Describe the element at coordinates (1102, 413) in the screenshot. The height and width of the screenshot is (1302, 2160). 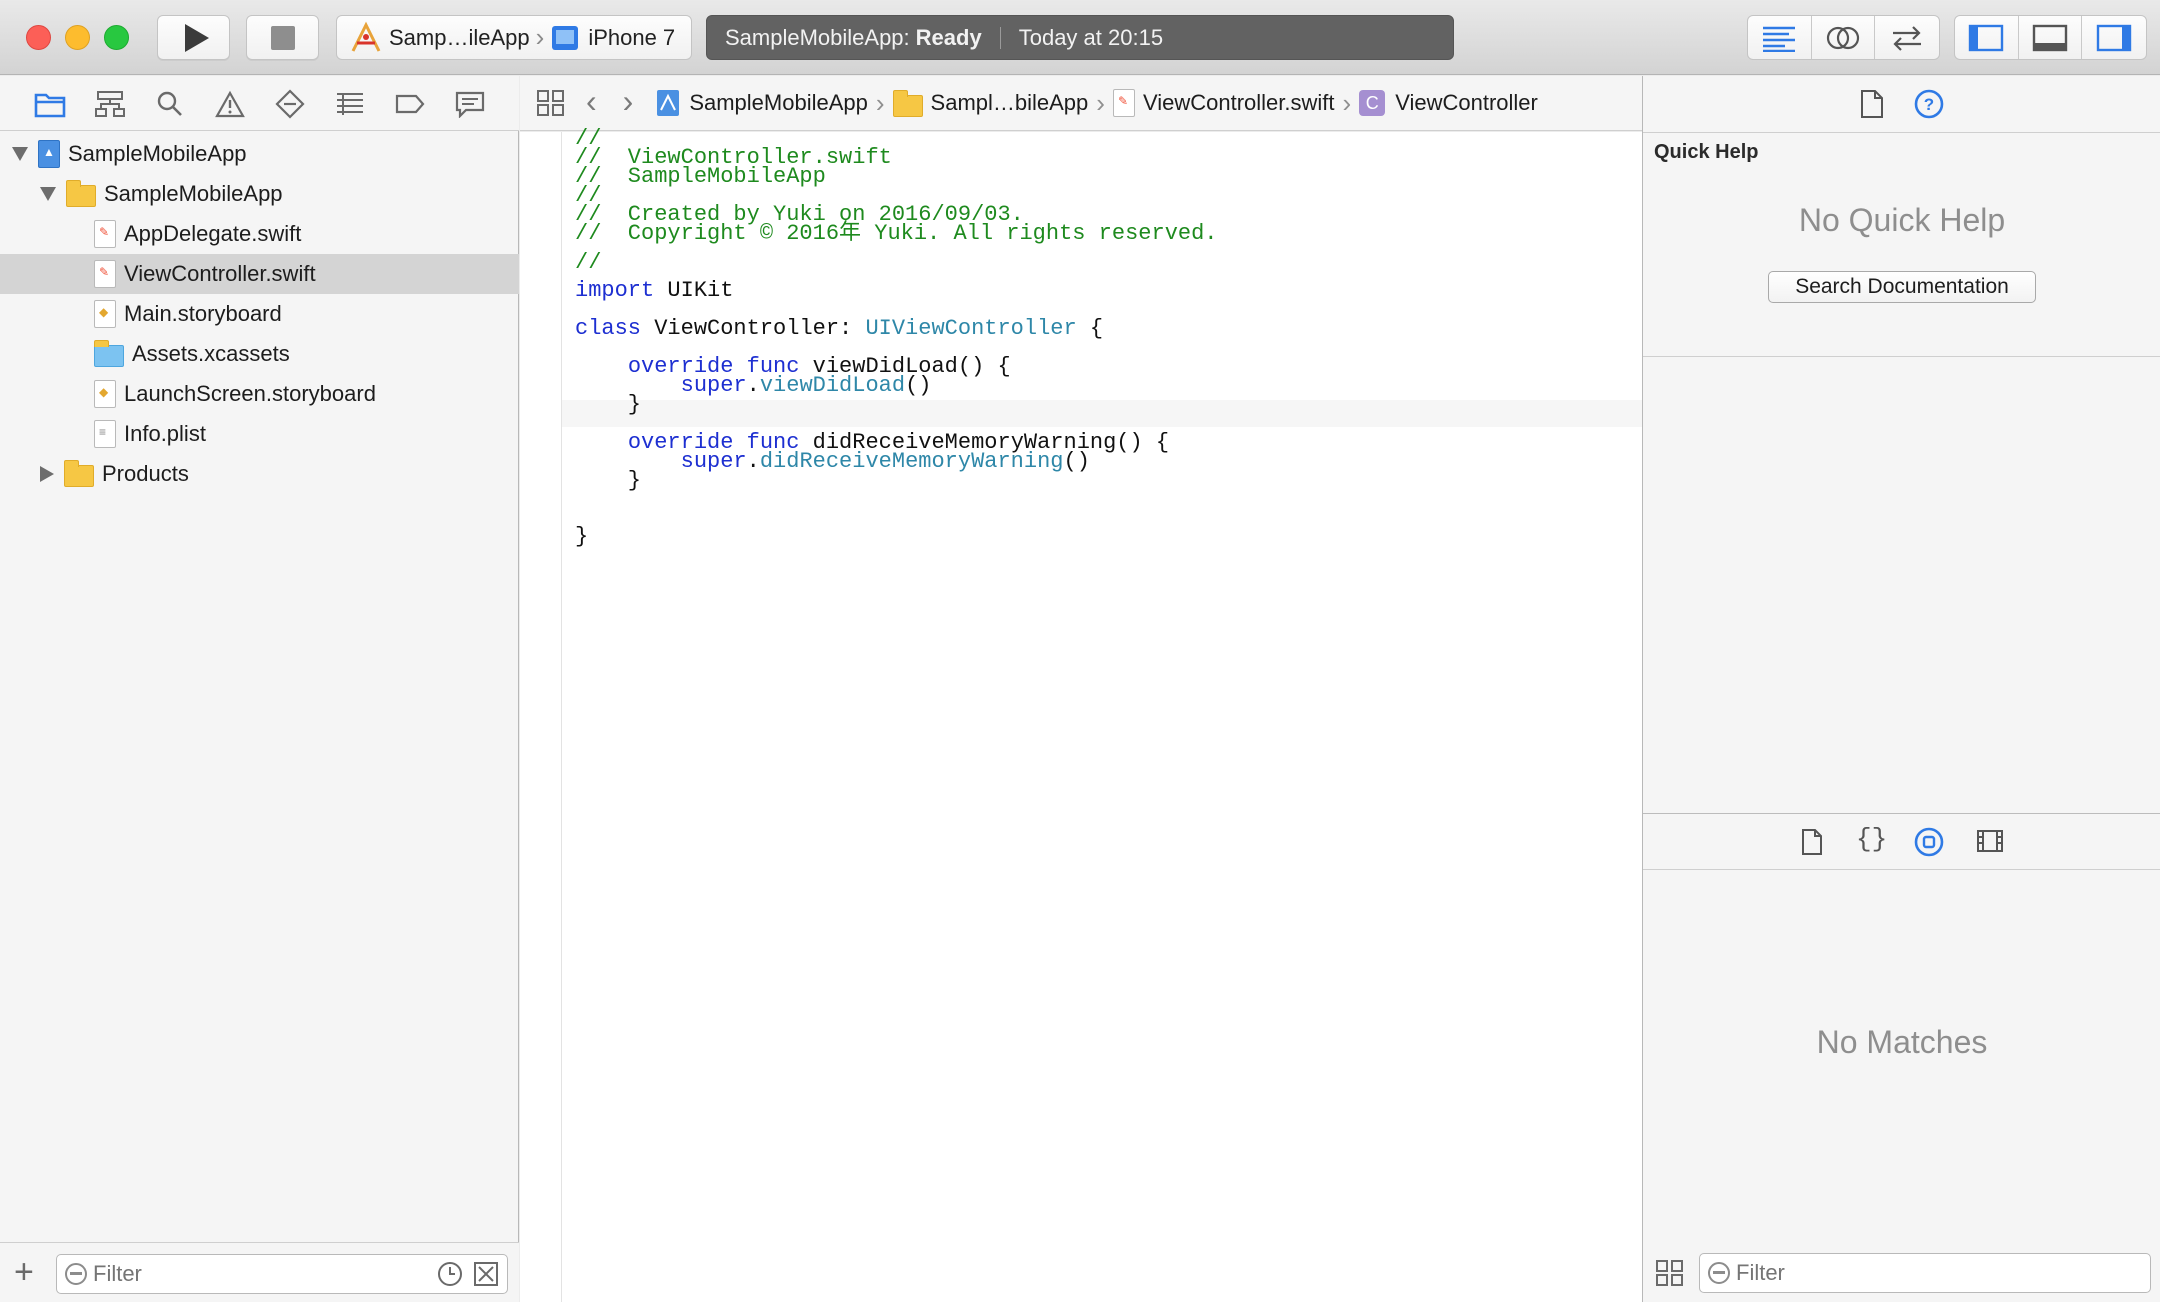
I see `current-line-highlight` at that location.